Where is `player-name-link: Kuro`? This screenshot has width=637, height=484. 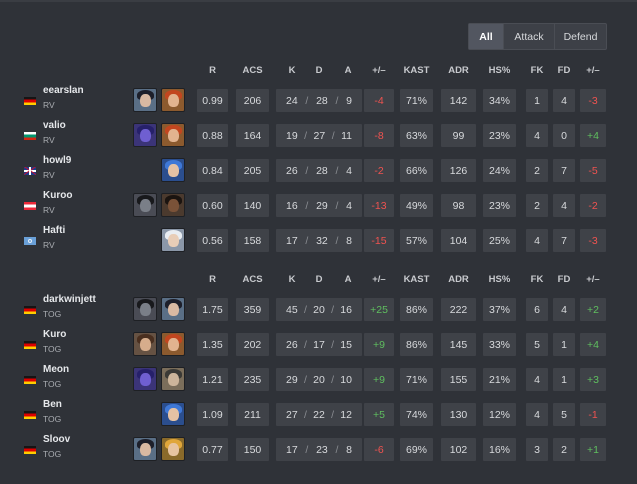
player-name-link: Kuro is located at coordinates (54, 334).